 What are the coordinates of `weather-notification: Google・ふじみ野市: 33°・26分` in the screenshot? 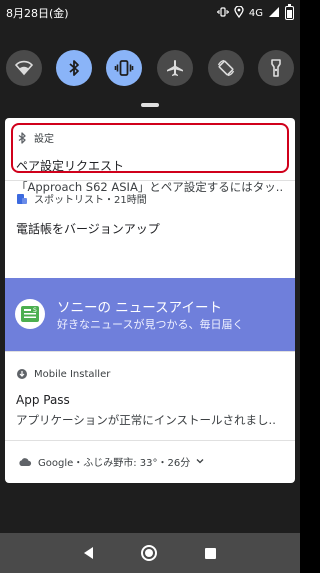 It's located at (150, 461).